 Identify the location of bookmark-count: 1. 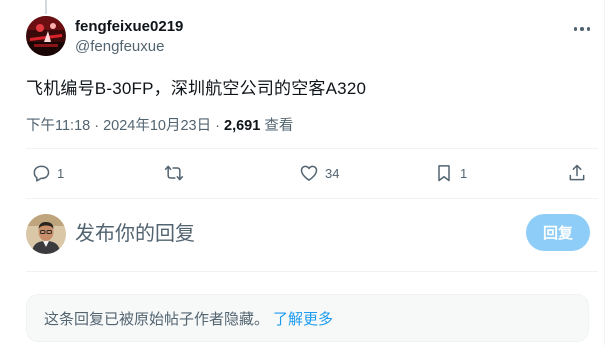
(464, 173).